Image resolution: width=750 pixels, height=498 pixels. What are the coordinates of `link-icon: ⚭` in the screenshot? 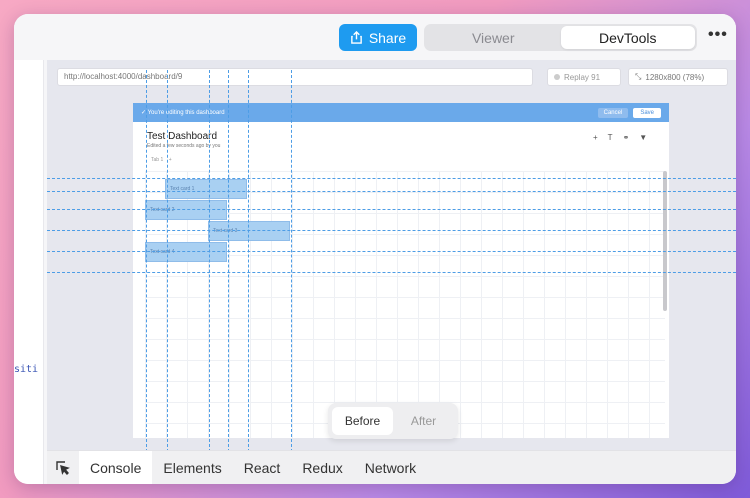 It's located at (626, 137).